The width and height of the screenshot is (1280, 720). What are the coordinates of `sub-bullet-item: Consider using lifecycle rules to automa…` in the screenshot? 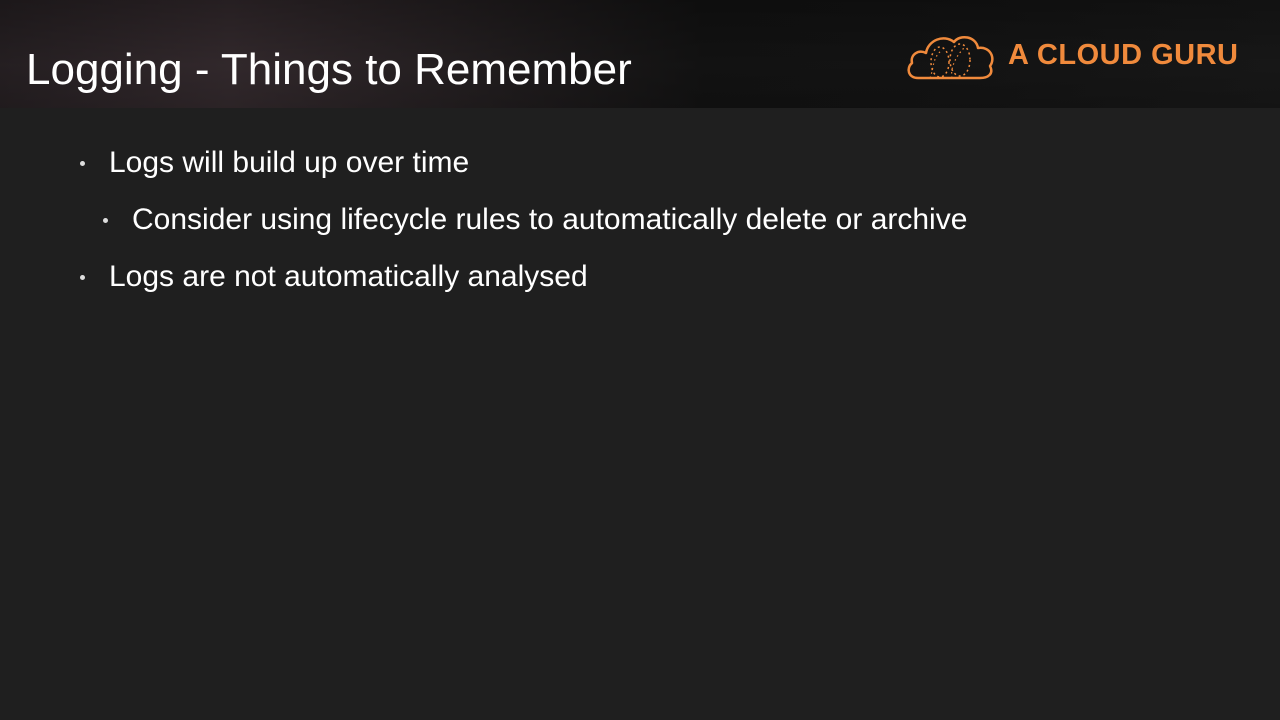 It's located at (535, 220).